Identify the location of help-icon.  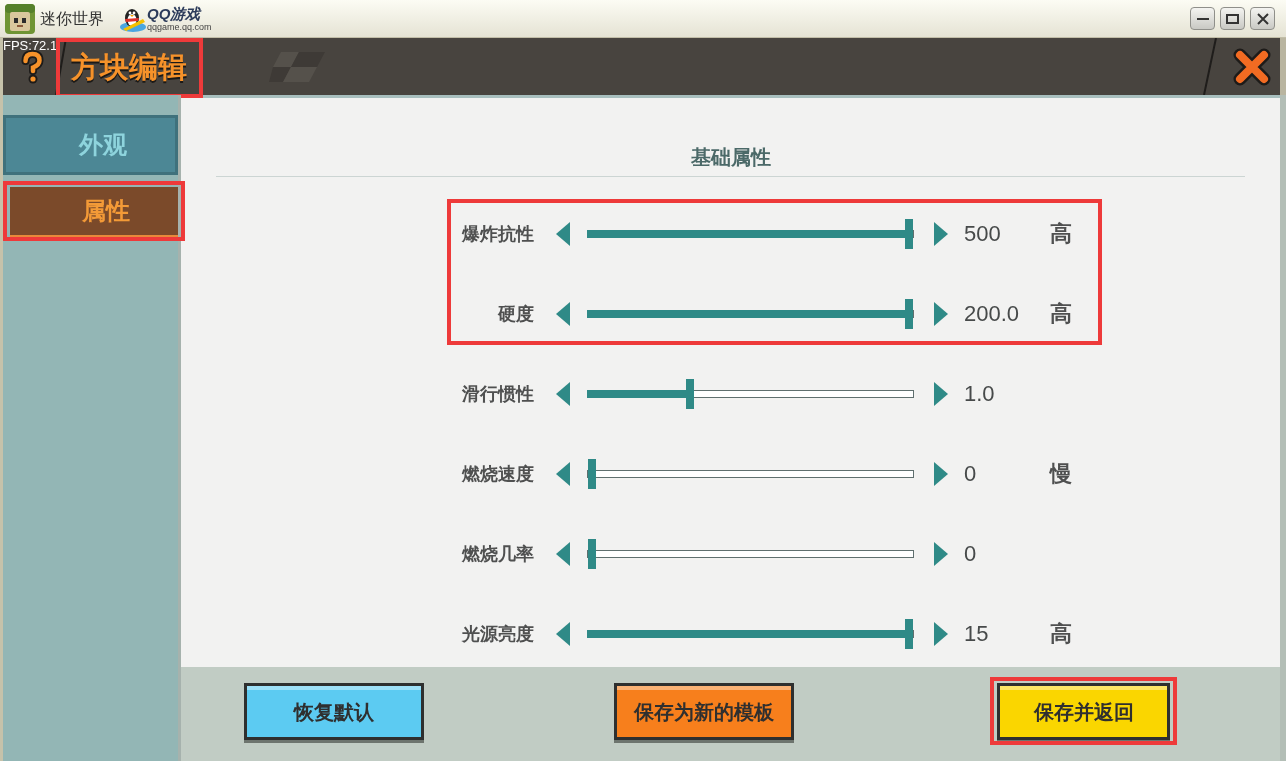
(32, 66).